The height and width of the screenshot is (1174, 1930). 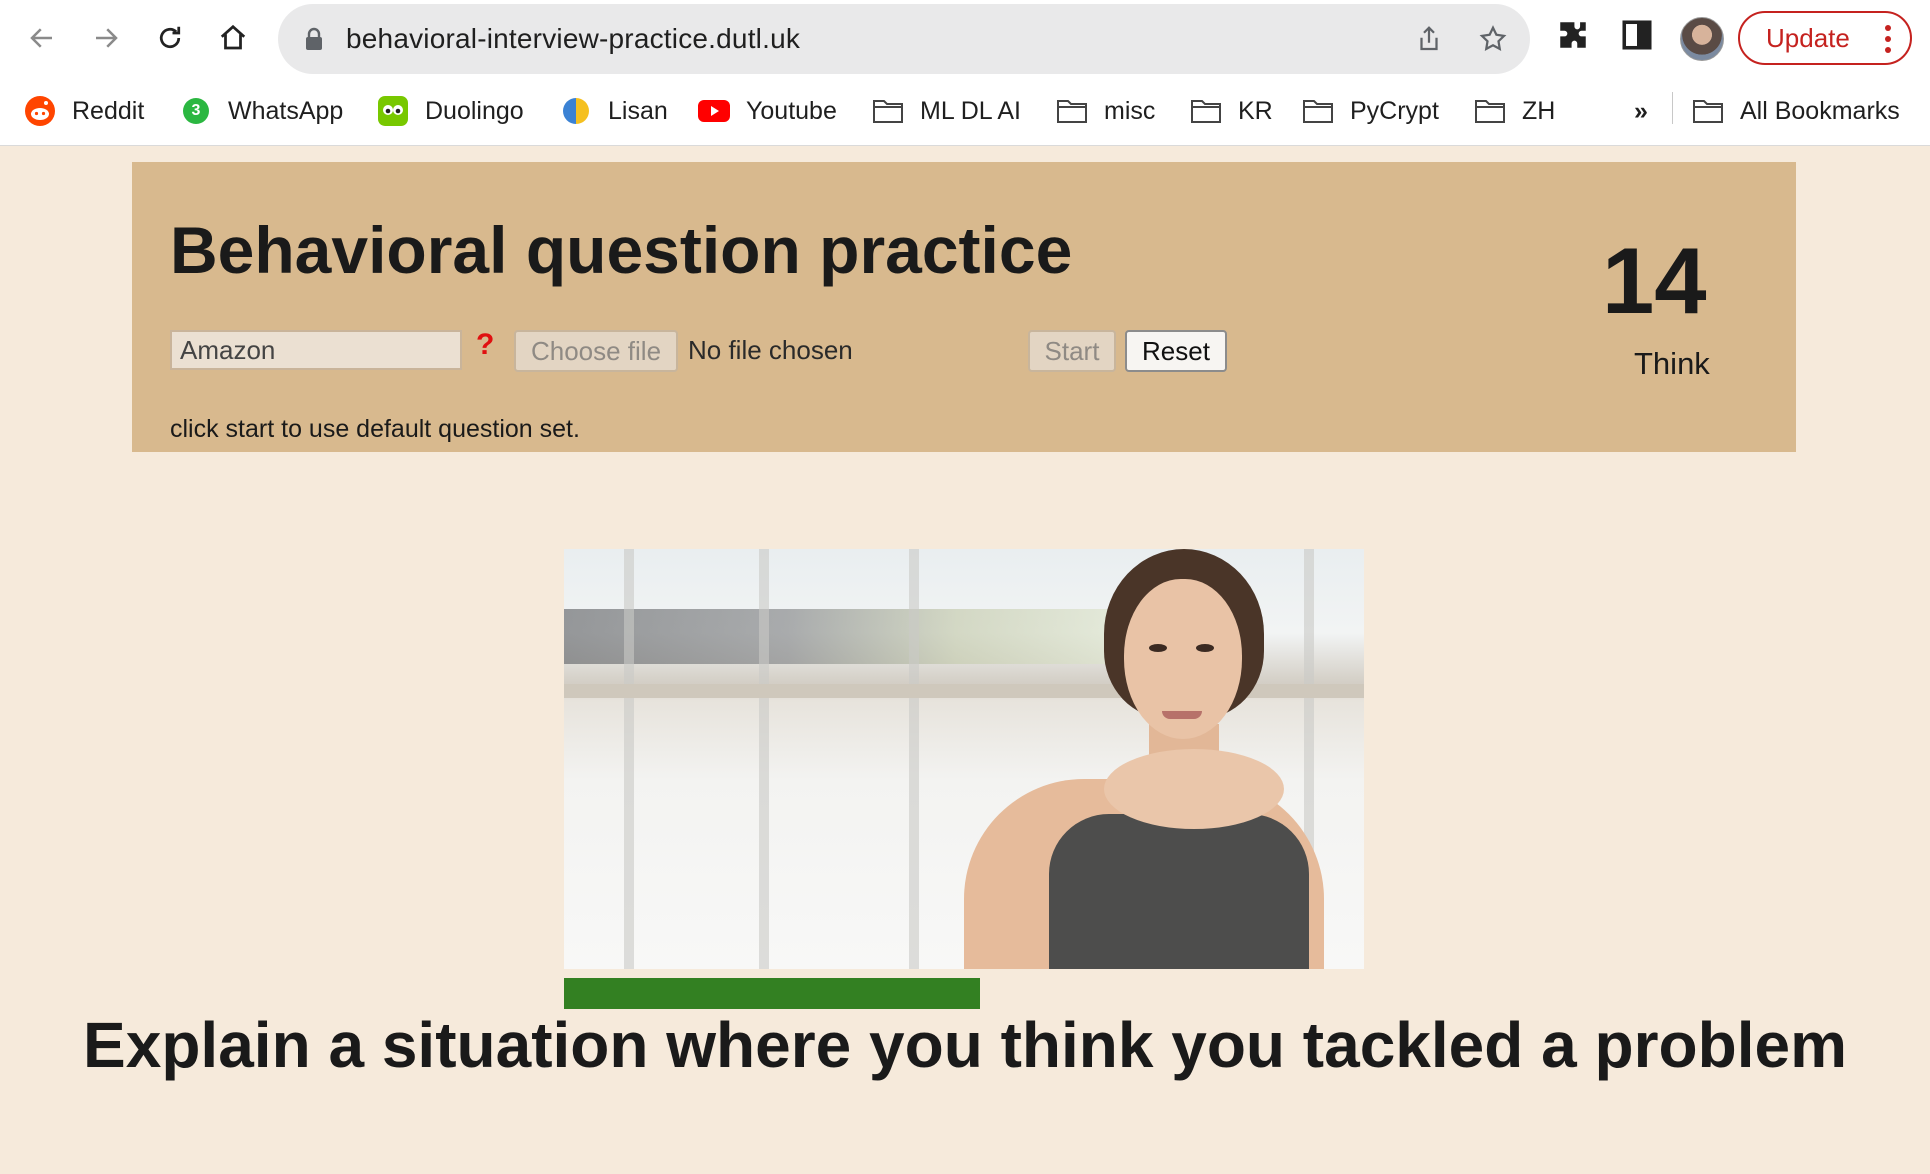 What do you see at coordinates (40, 111) in the screenshot?
I see `reddit-icon` at bounding box center [40, 111].